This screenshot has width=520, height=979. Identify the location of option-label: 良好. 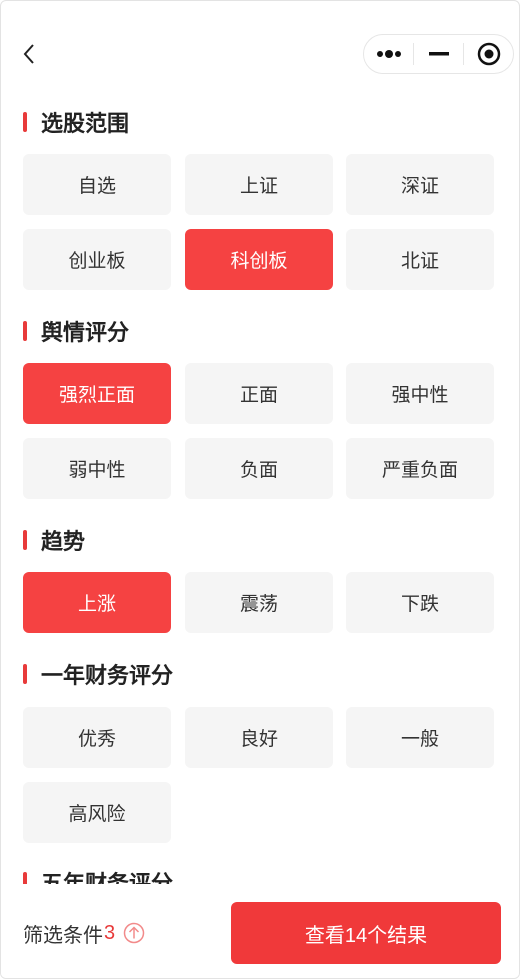
(258, 739).